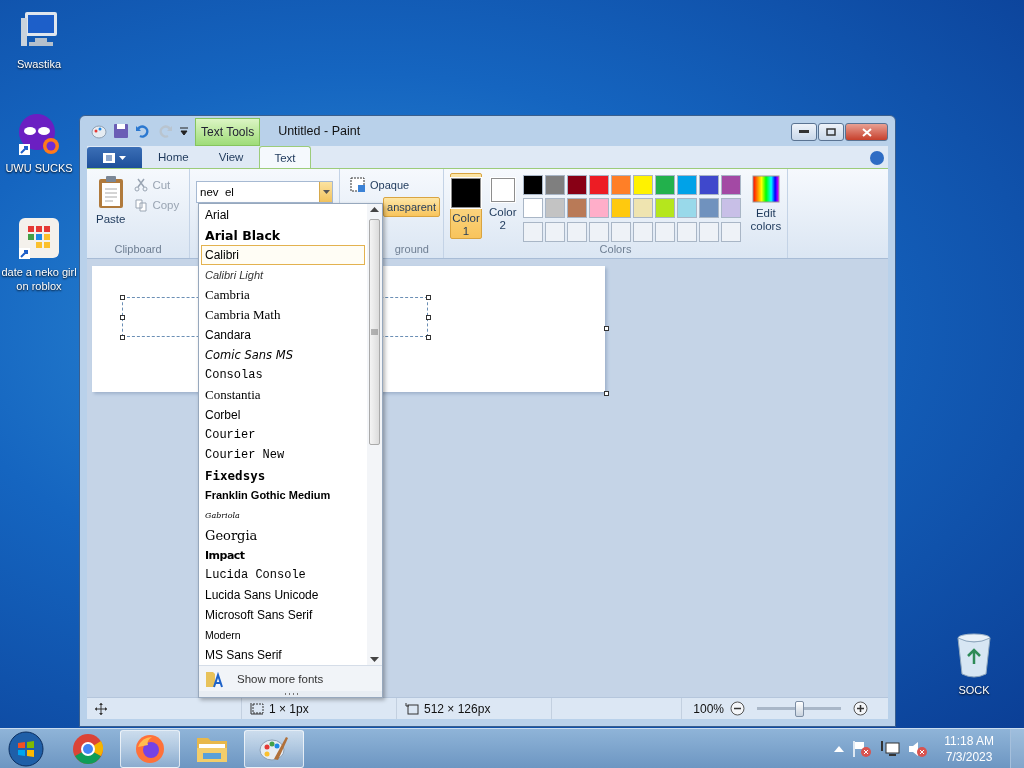 The width and height of the screenshot is (1024, 768). I want to click on group-label: ground, so click(412, 250).